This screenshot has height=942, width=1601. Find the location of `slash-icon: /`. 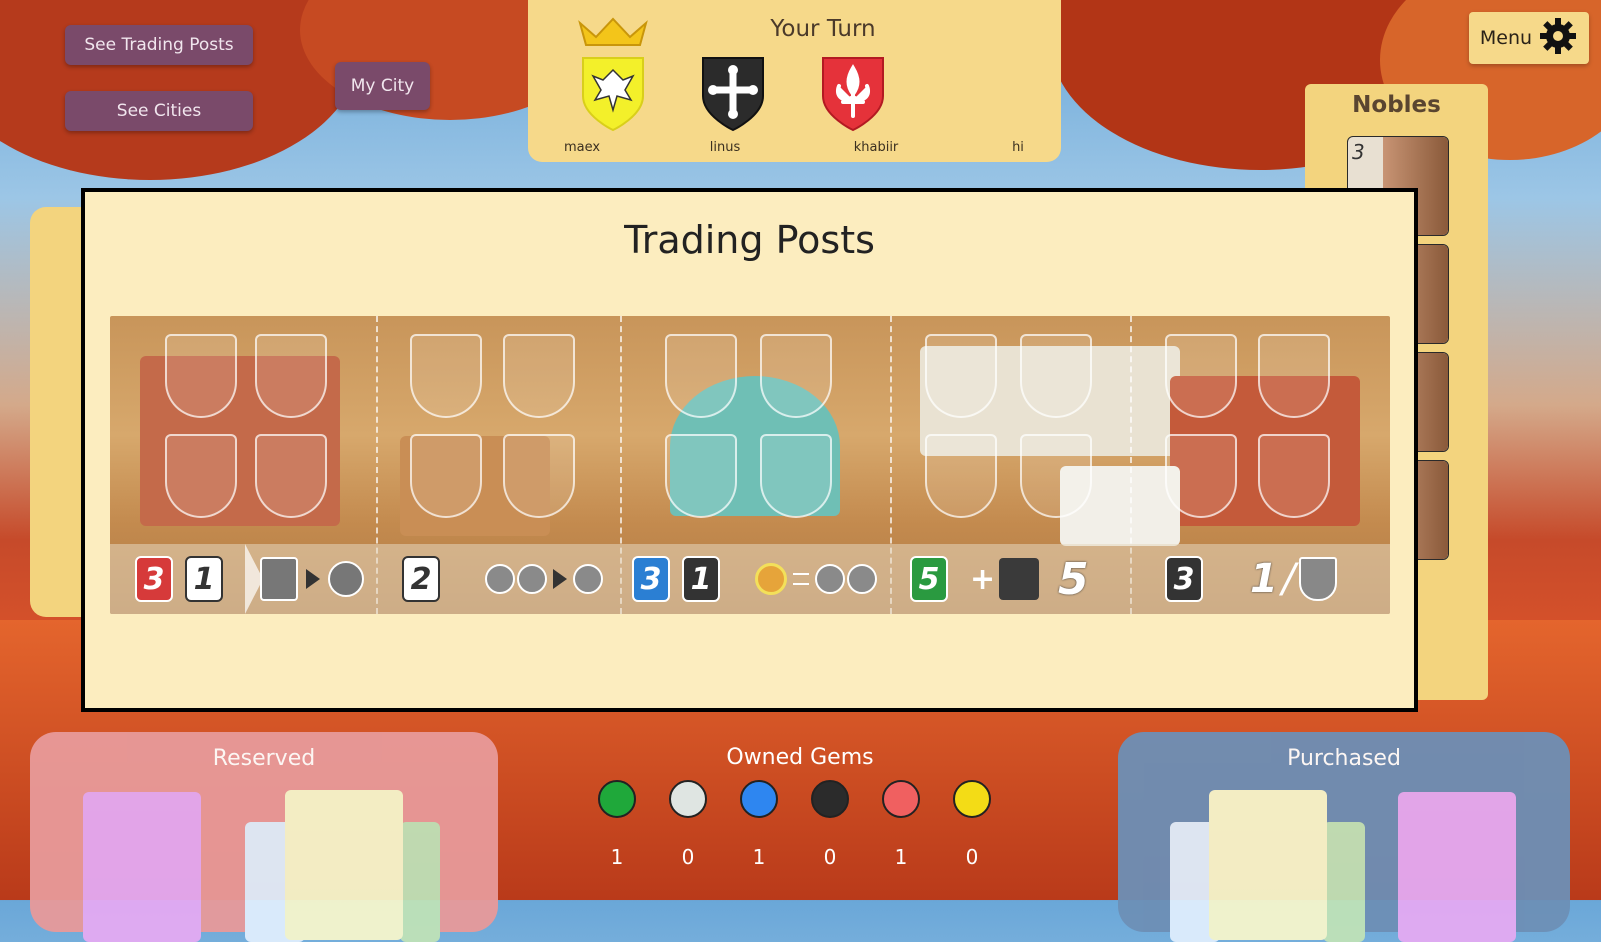

slash-icon: / is located at coordinates (1288, 579).